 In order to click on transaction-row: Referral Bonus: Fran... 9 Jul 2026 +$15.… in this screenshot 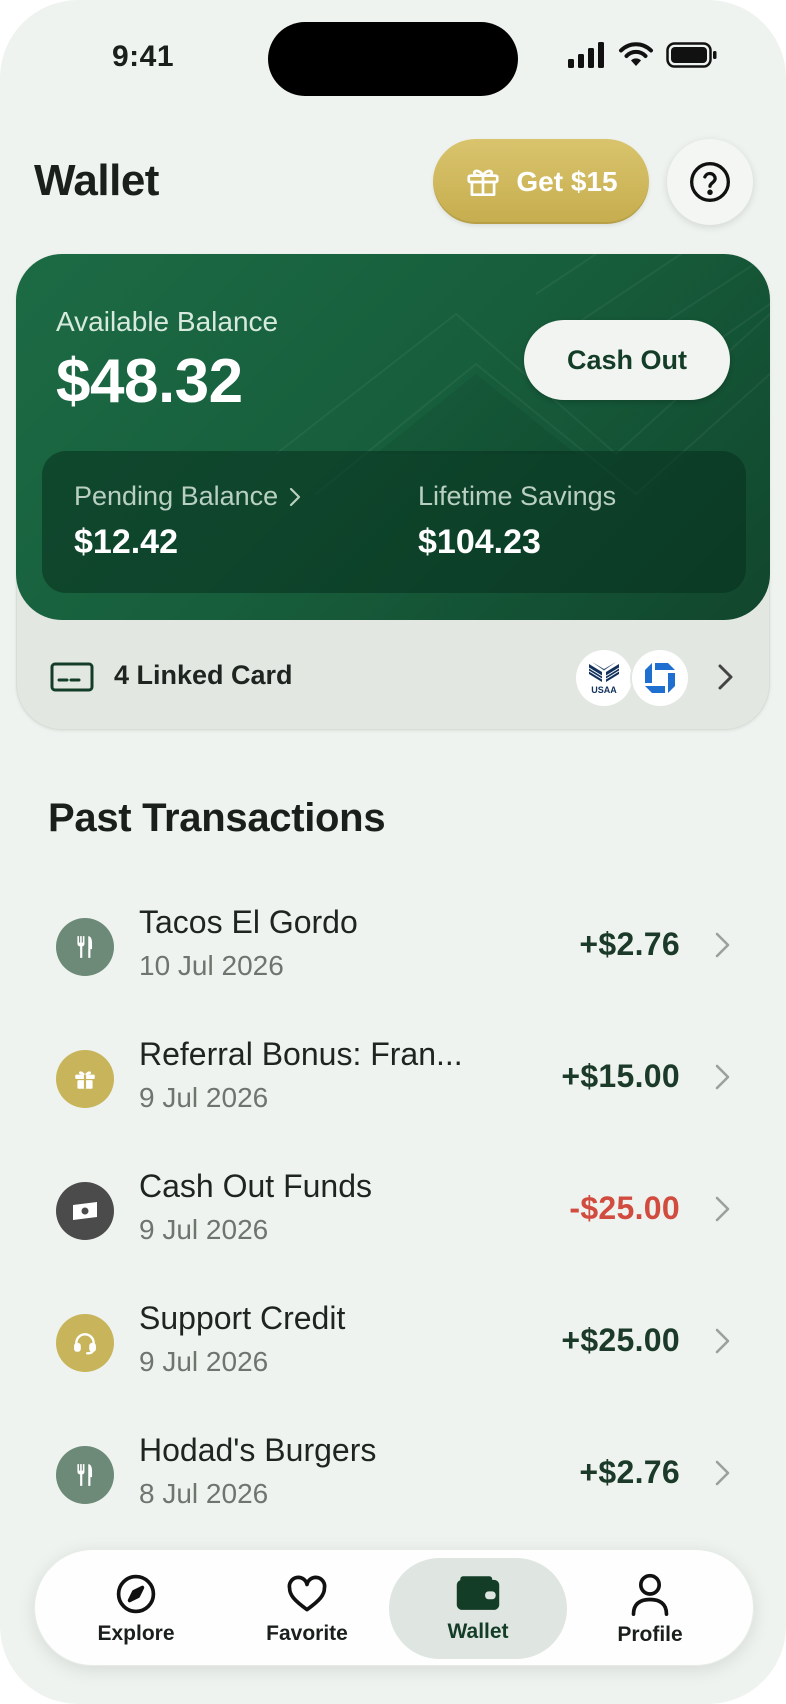, I will do `click(394, 1082)`.